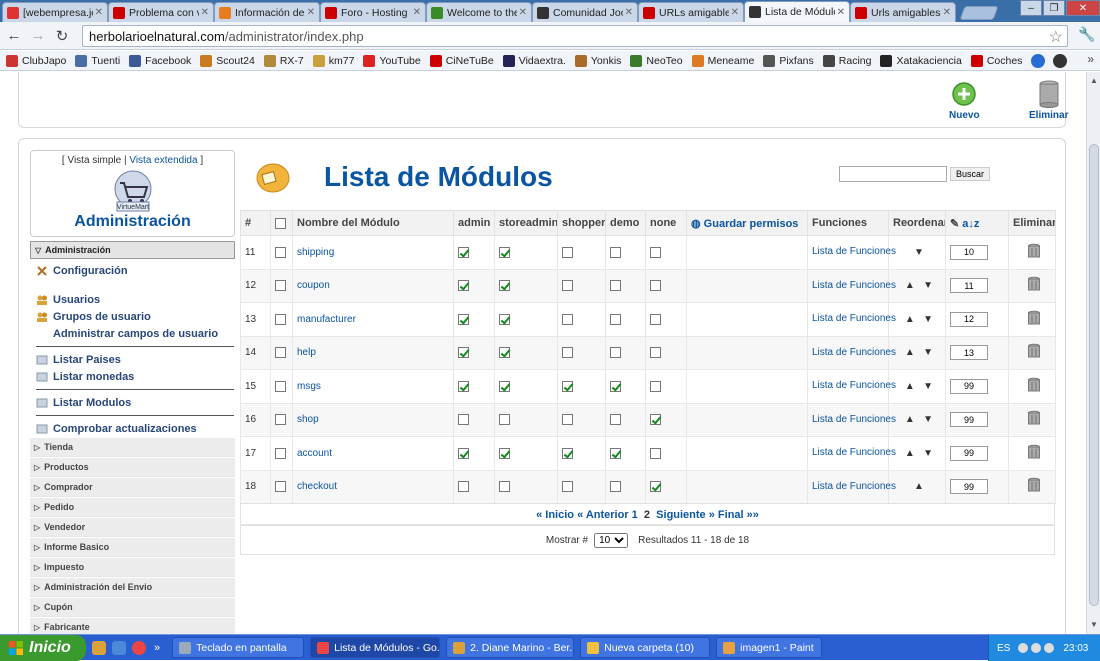  I want to click on save-order-icon: ✎, so click(954, 224).